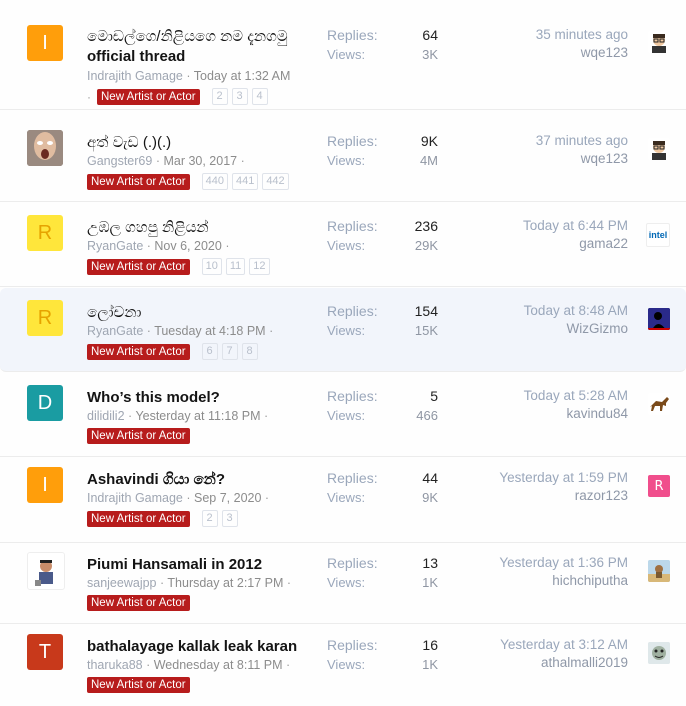  What do you see at coordinates (659, 571) in the screenshot?
I see `cartoon-icon` at bounding box center [659, 571].